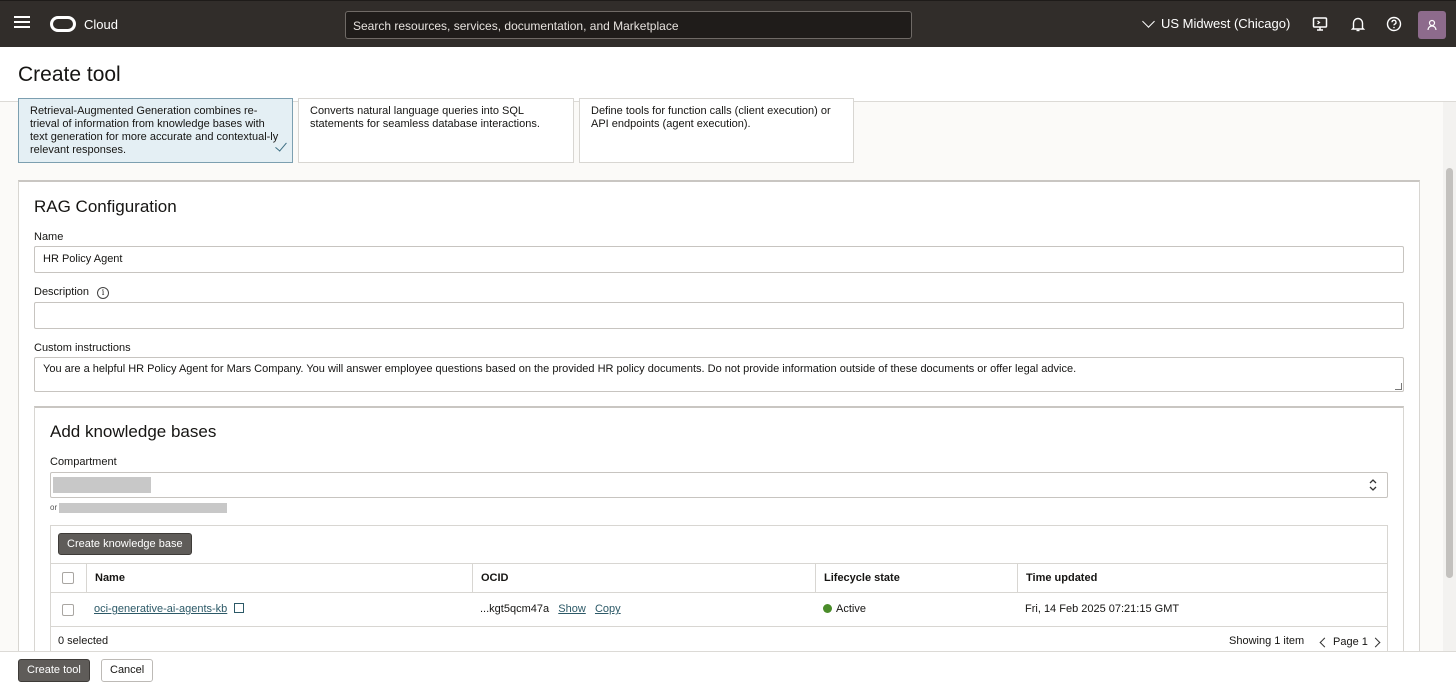 This screenshot has width=1456, height=689. I want to click on selected-count: 0 selected, so click(83, 641).